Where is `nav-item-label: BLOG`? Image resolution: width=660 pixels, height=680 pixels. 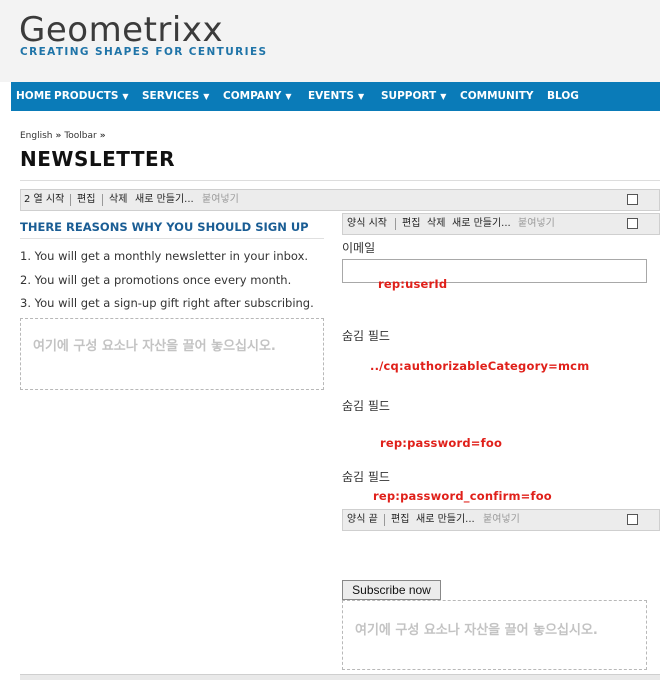
nav-item-label: BLOG is located at coordinates (563, 96).